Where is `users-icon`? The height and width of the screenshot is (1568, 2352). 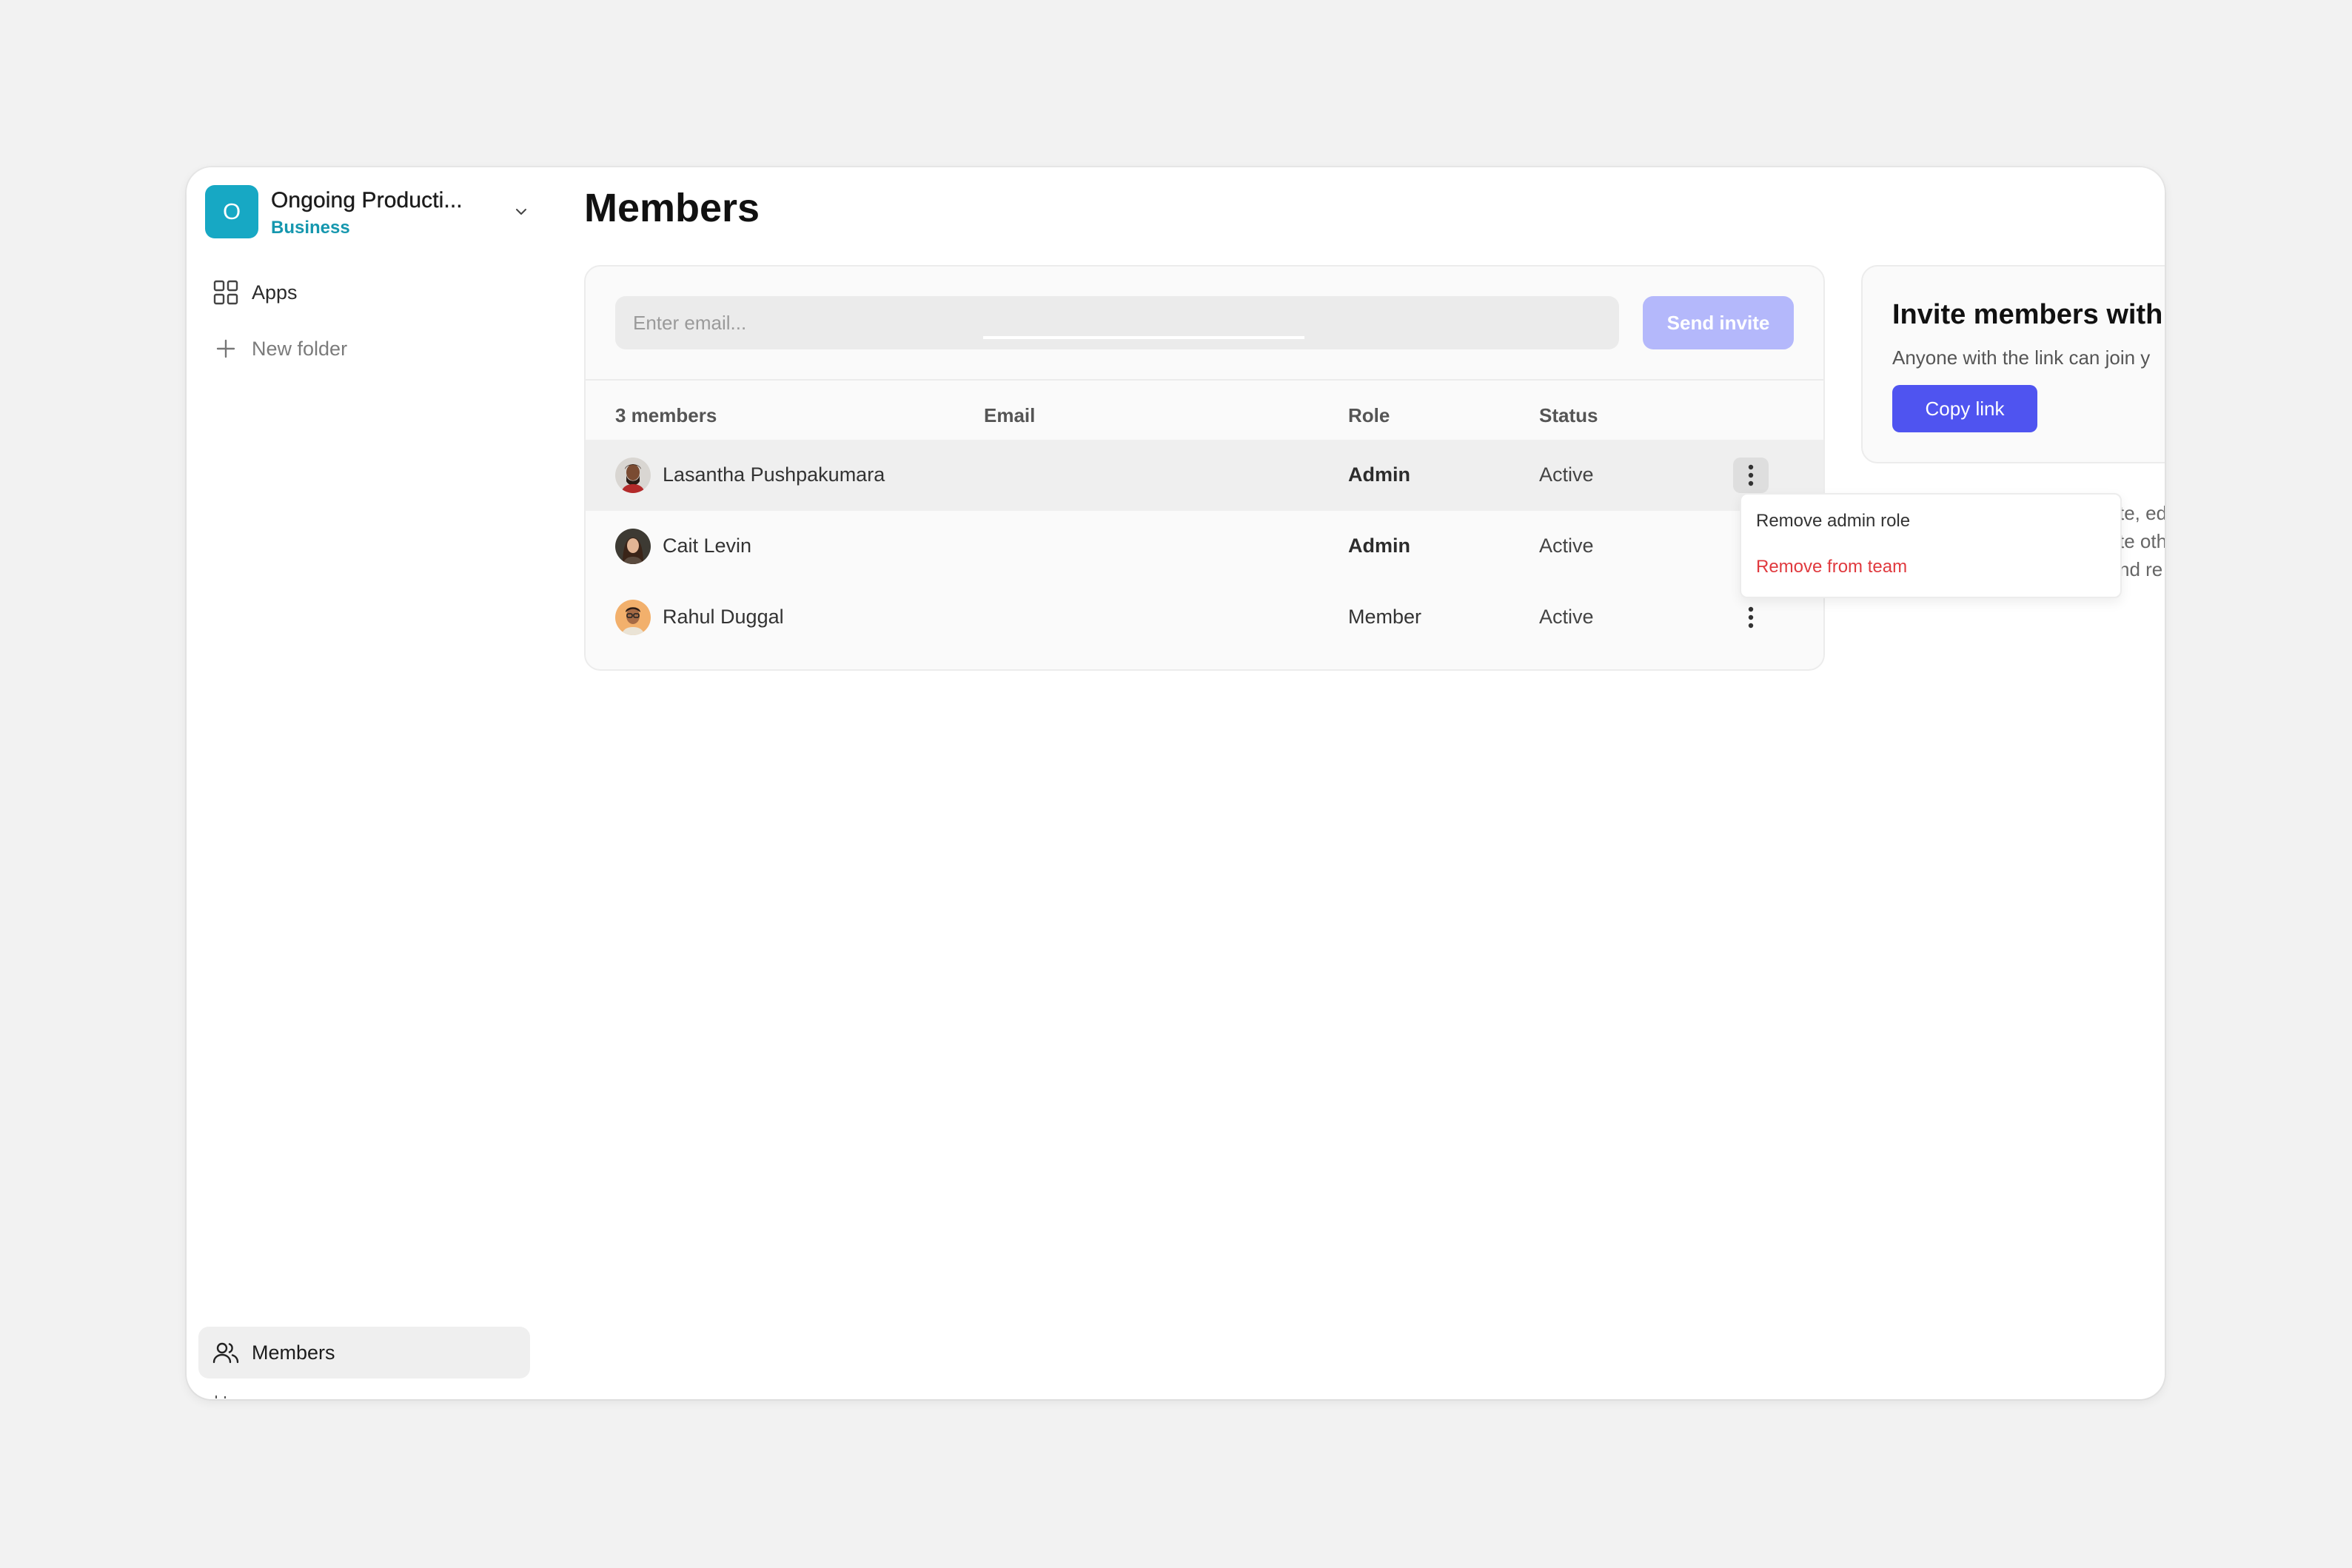
users-icon is located at coordinates (226, 1353).